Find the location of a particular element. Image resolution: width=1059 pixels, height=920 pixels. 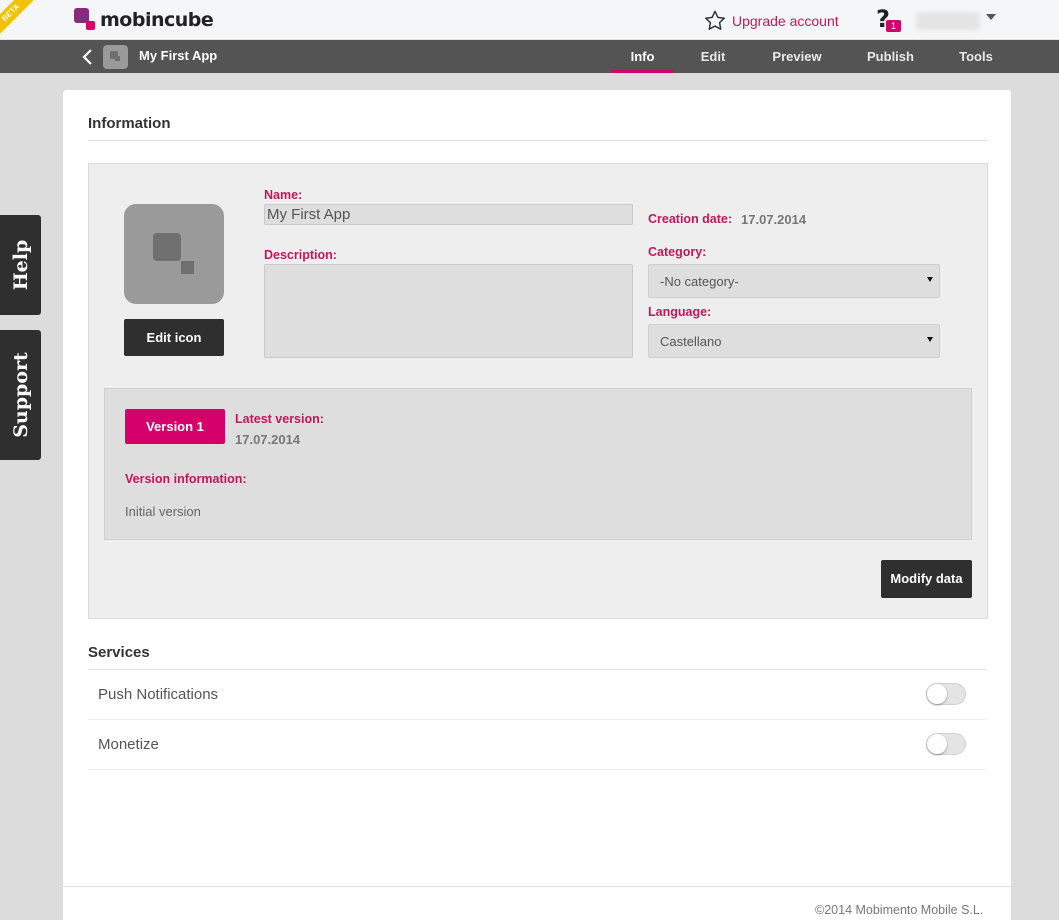

language-select: Castellano is located at coordinates (794, 341).